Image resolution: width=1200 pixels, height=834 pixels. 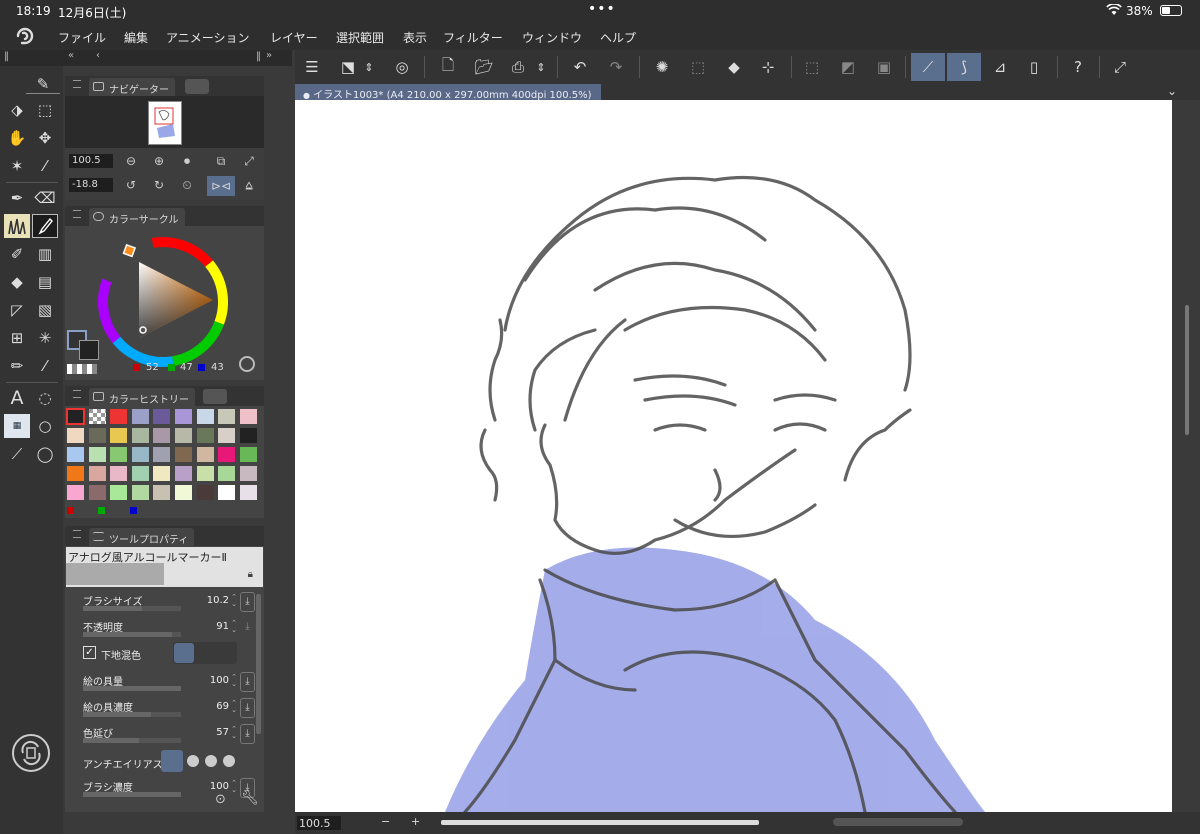 I want to click on text-icon: A, so click(x=17, y=398).